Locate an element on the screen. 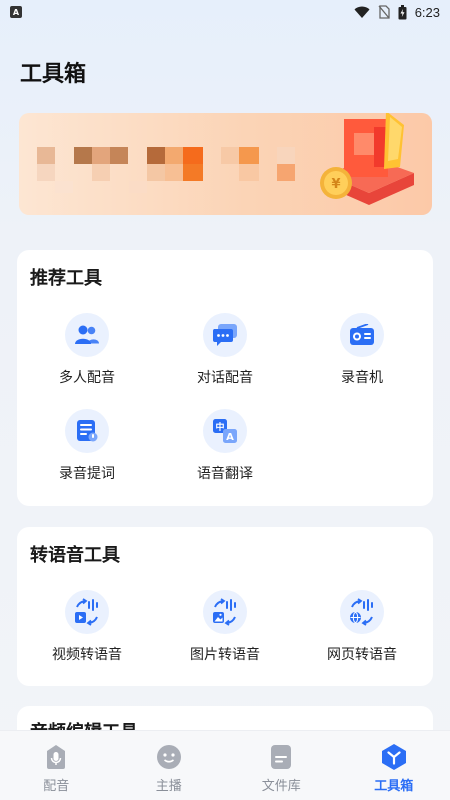  tab-label: 文件库 is located at coordinates (281, 786).